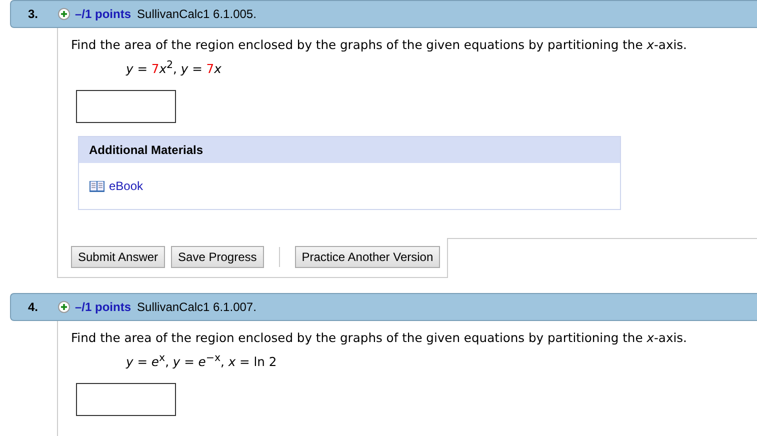 The image size is (757, 436). I want to click on action-button: Submit Answer, so click(118, 257).